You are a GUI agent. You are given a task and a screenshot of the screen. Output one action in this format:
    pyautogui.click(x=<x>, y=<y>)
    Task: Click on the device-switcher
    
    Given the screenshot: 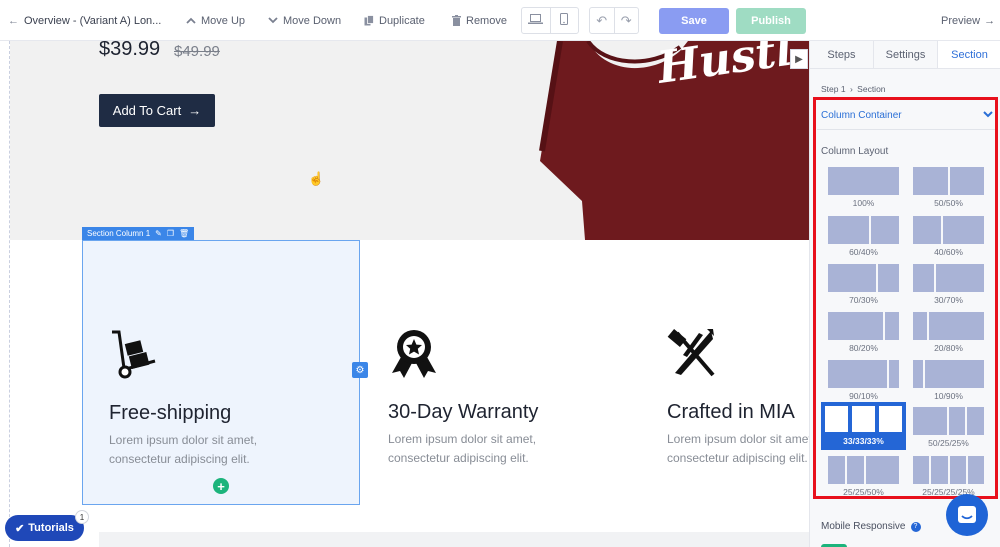 What is the action you would take?
    pyautogui.click(x=550, y=20)
    